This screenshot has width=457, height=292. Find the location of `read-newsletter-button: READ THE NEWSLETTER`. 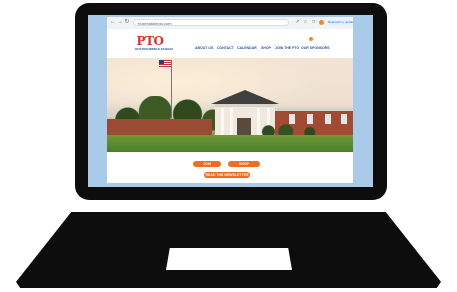

read-newsletter-button: READ THE NEWSLETTER is located at coordinates (227, 175).